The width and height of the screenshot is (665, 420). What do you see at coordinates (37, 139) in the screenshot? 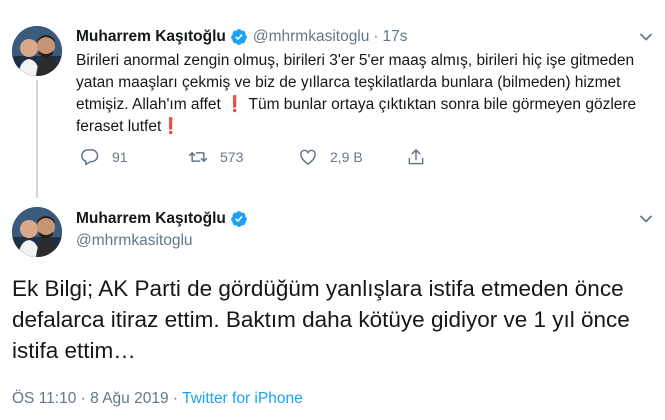
I see `thread-connector-line` at bounding box center [37, 139].